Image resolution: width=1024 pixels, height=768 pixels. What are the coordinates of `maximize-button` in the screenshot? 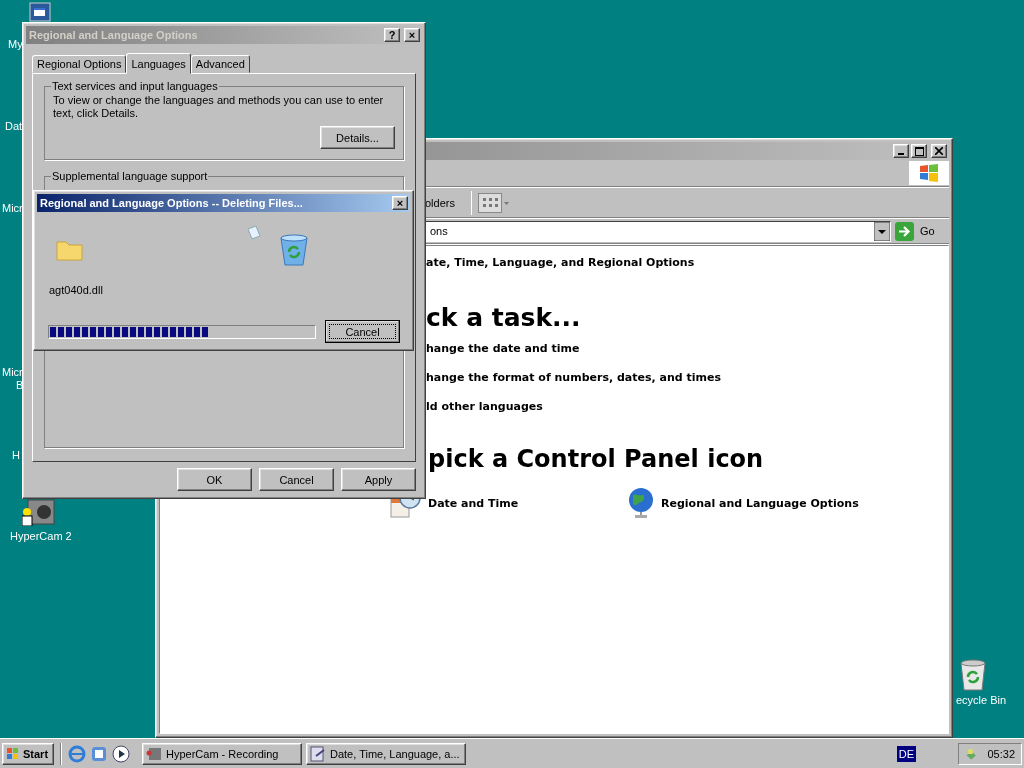 It's located at (919, 151).